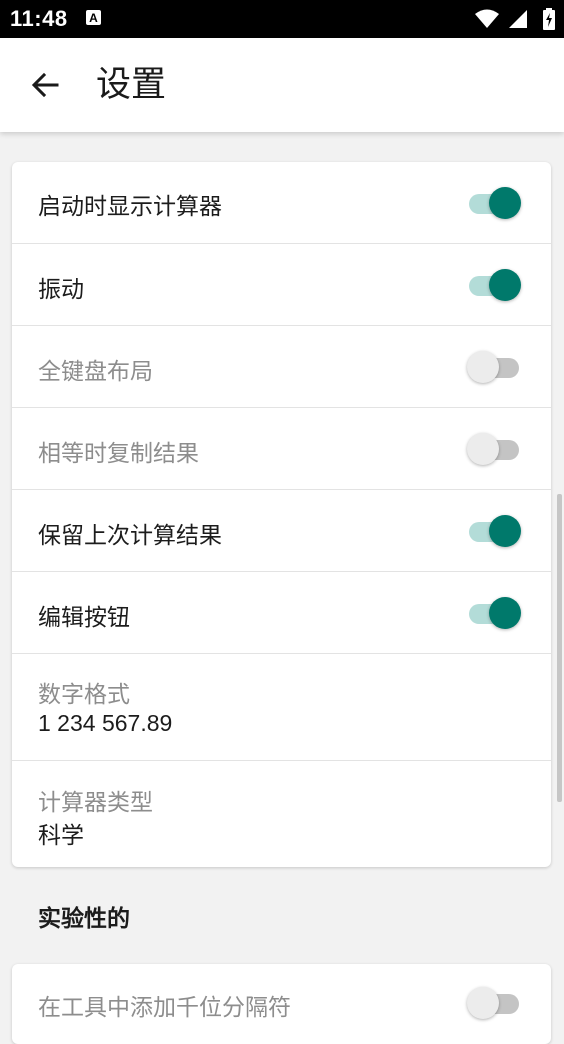 This screenshot has width=564, height=1044. I want to click on setting-row-calculator-type: 计算器类型 科学, so click(281, 813).